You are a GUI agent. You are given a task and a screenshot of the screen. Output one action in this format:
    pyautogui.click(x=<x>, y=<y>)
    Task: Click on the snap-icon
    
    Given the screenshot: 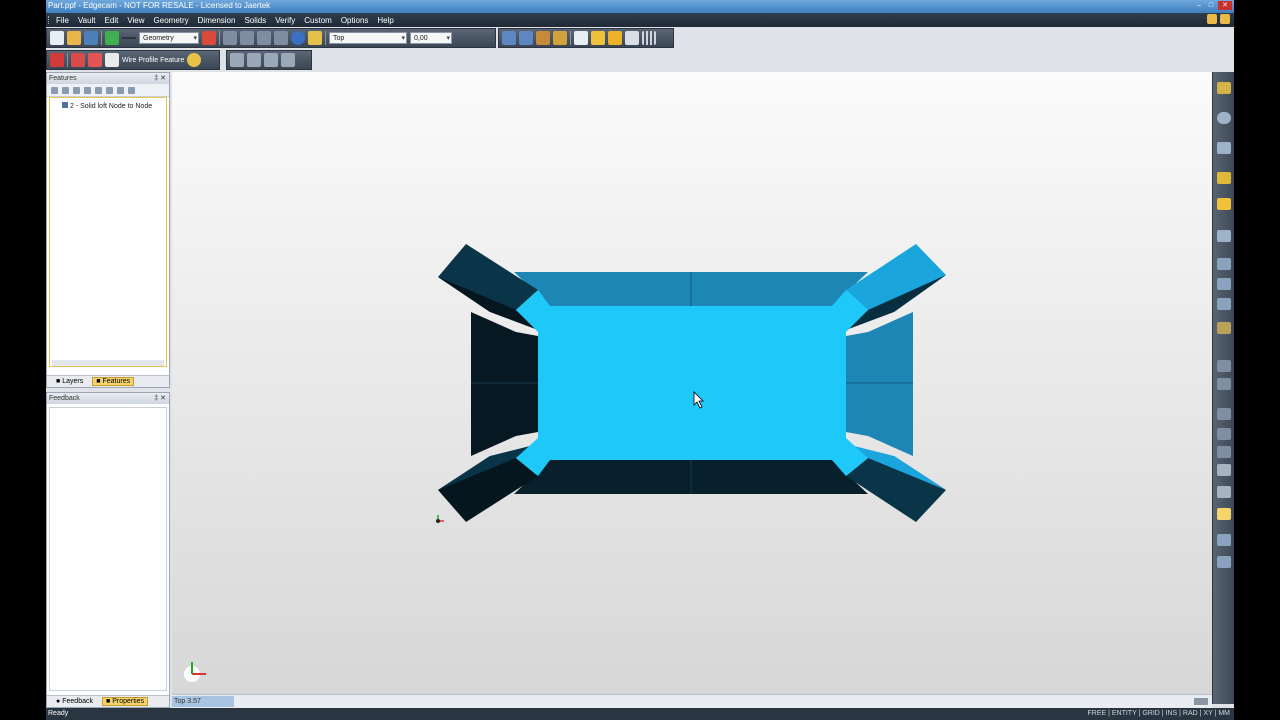 What is the action you would take?
    pyautogui.click(x=1224, y=88)
    